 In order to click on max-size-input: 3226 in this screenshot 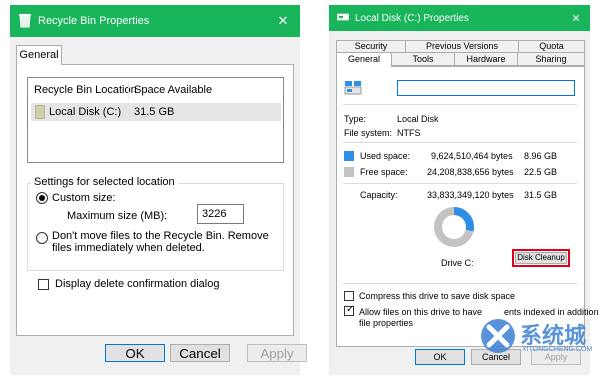, I will do `click(220, 214)`.